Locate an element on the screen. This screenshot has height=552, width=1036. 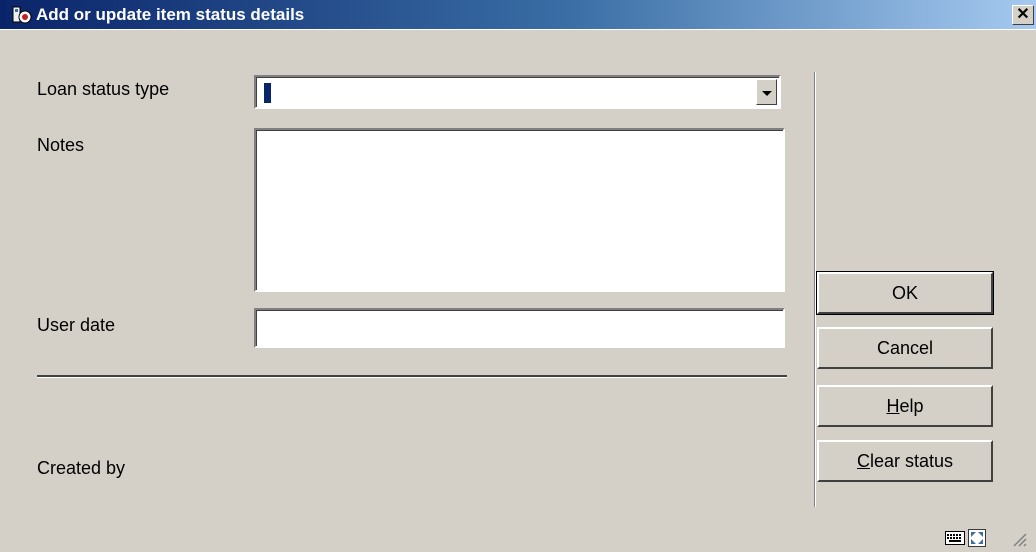
window-title: Add or update item status details is located at coordinates (170, 14).